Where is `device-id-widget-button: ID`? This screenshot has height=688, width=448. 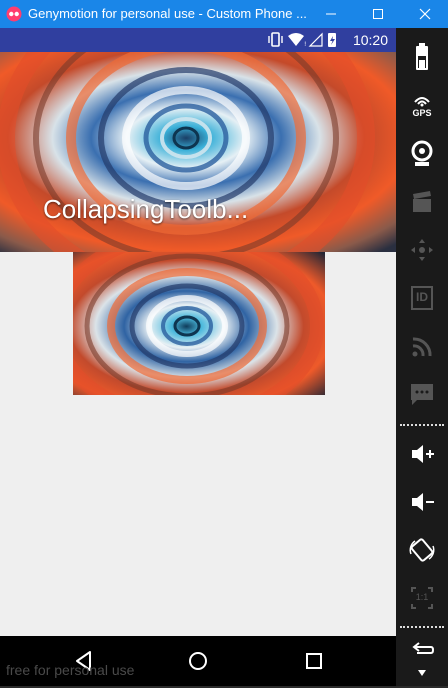
device-id-widget-button: ID is located at coordinates (422, 298).